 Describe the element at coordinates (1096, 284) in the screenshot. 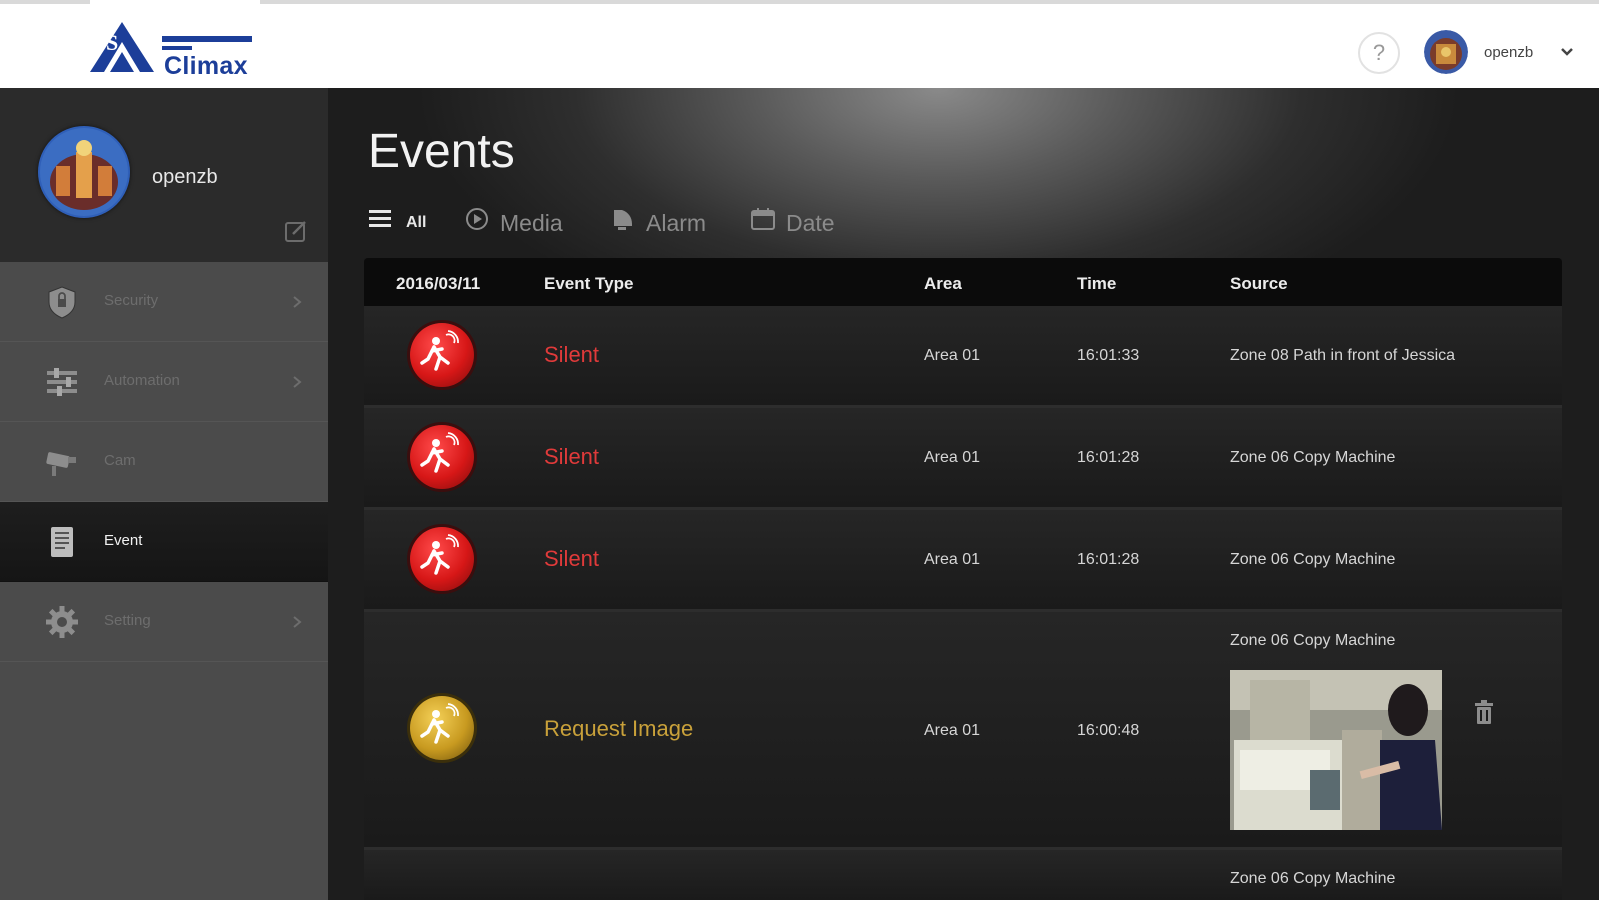

I see `column-header-time: Time` at that location.